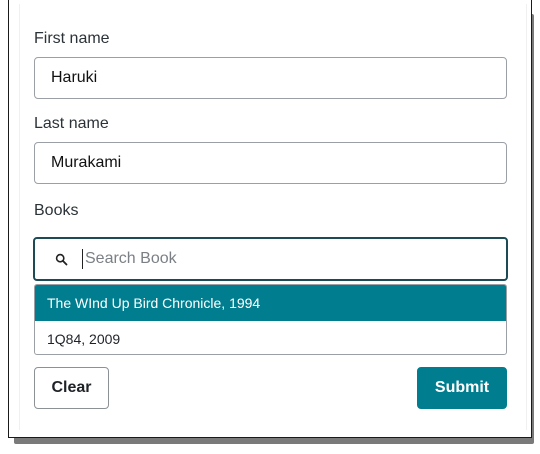 The width and height of the screenshot is (540, 454). What do you see at coordinates (270, 303) in the screenshot?
I see `book-option-1: The WInd Up Bird Chronicle, 1994` at bounding box center [270, 303].